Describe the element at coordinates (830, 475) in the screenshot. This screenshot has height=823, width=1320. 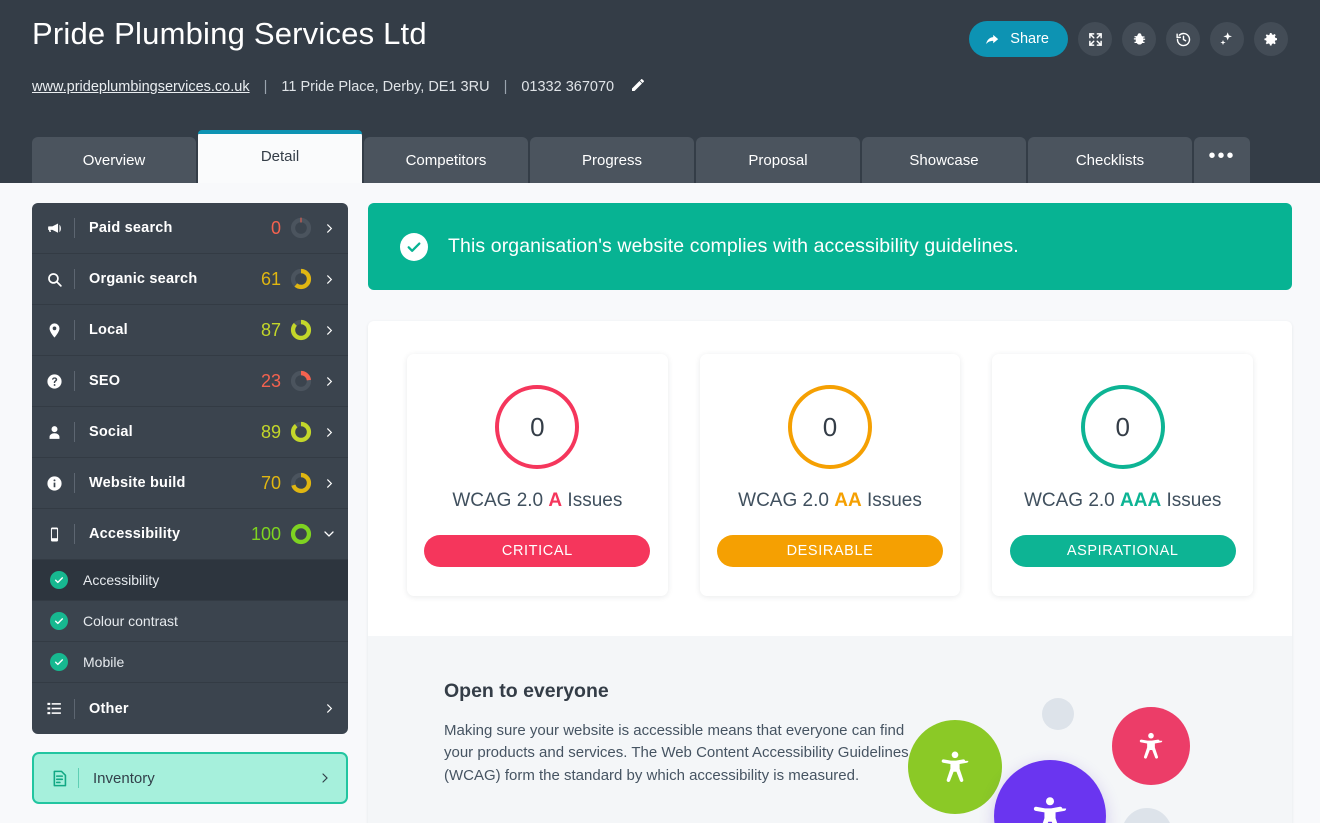
I see `wcag-card-aa: 0 WCAG 2.0 AA Issues DESIRABLE` at that location.